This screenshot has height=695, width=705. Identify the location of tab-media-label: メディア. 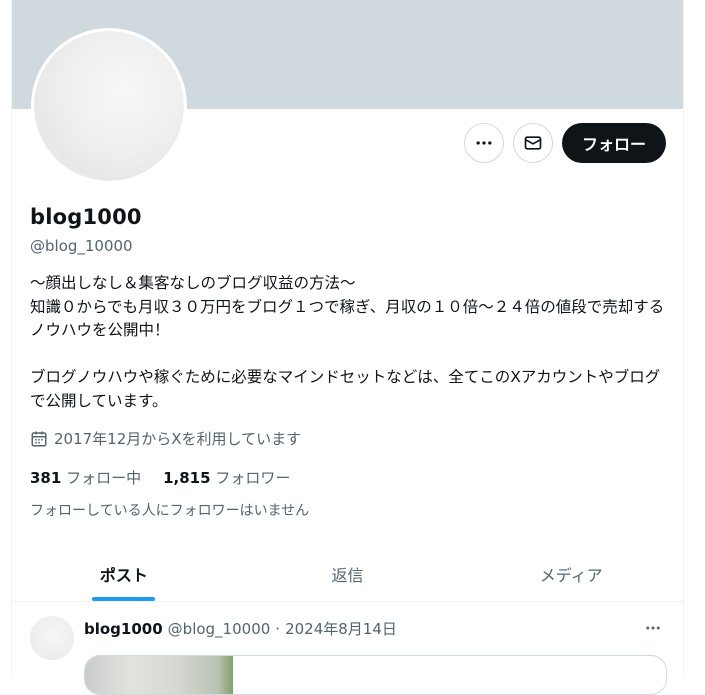
(571, 575).